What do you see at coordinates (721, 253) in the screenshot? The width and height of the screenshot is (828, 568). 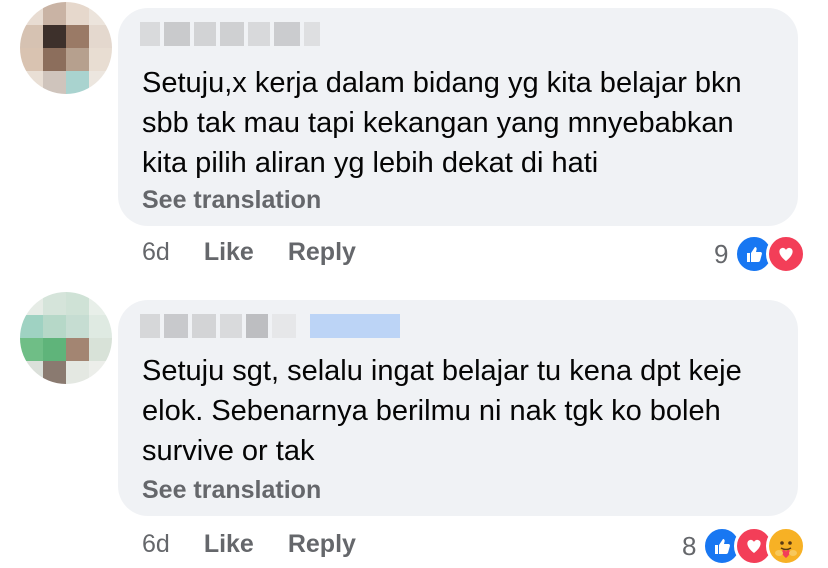 I see `reaction-count: 9` at bounding box center [721, 253].